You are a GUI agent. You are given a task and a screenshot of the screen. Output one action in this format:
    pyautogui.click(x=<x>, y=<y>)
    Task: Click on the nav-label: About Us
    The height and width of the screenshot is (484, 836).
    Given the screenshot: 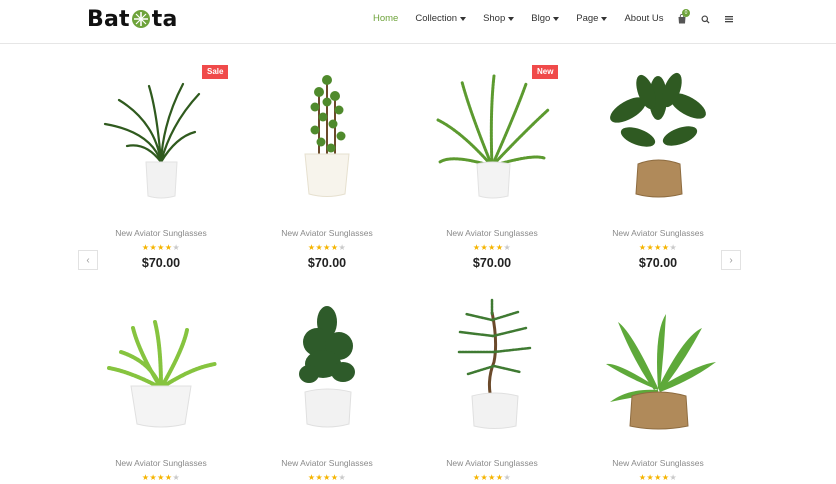 What is the action you would take?
    pyautogui.click(x=644, y=18)
    